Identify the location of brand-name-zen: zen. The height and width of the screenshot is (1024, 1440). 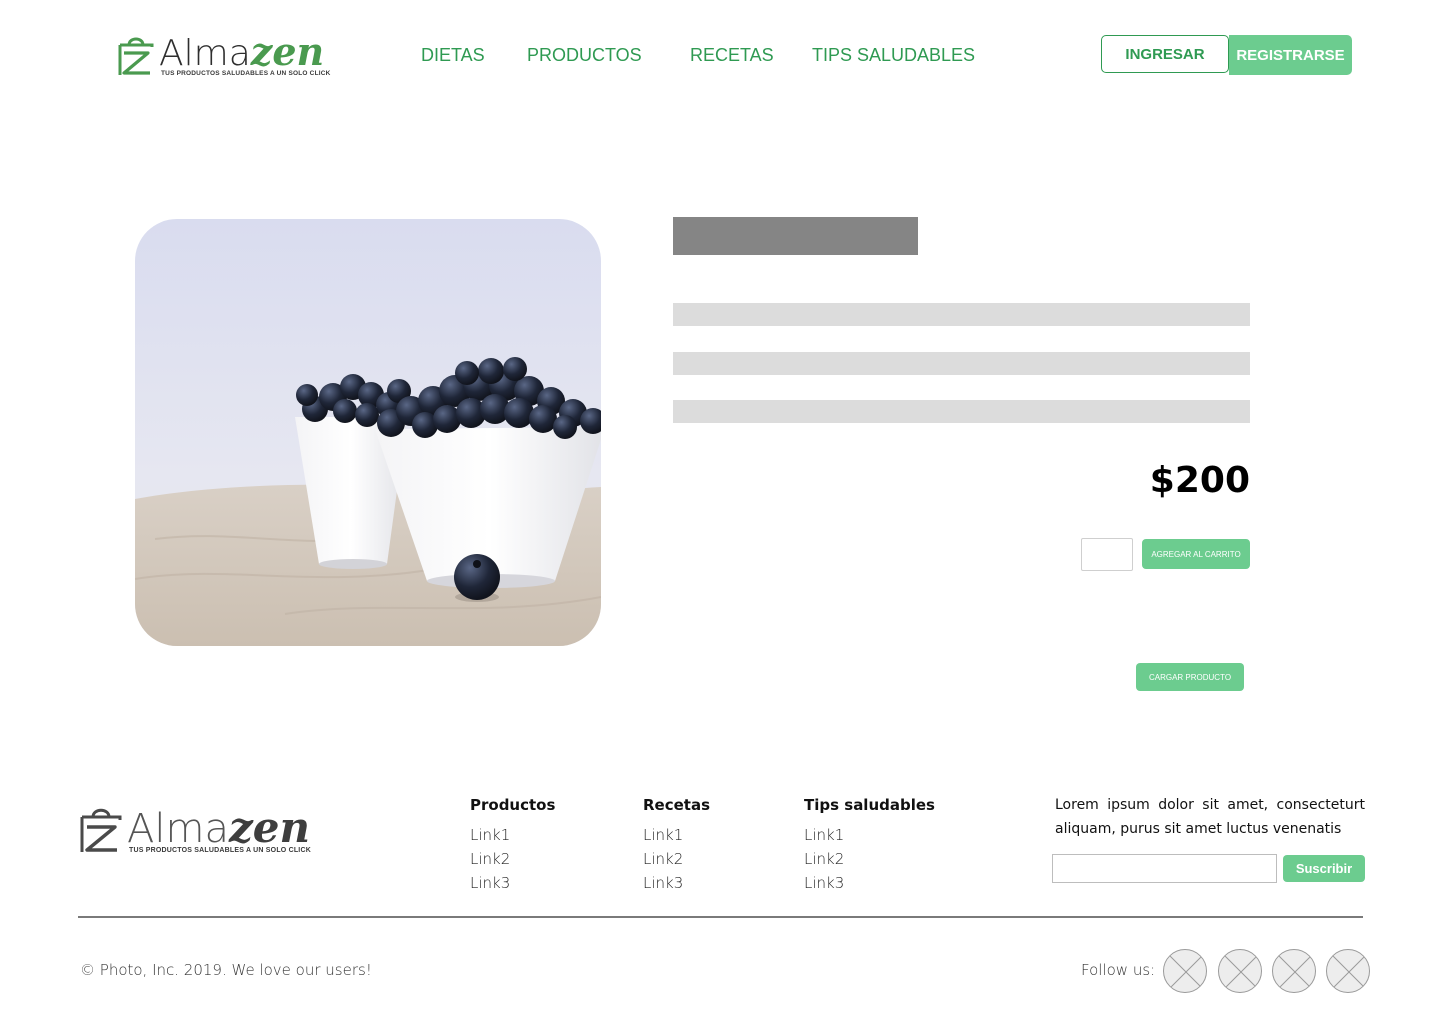
(287, 51).